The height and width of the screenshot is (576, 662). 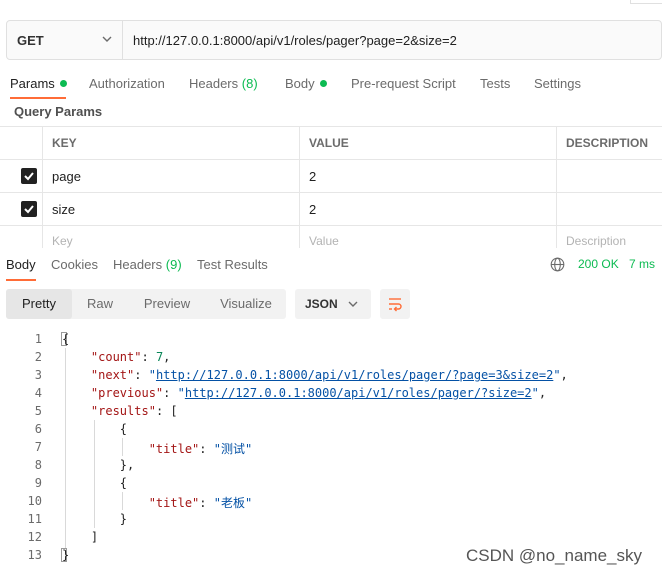 I want to click on line-number: 6, so click(x=38, y=429).